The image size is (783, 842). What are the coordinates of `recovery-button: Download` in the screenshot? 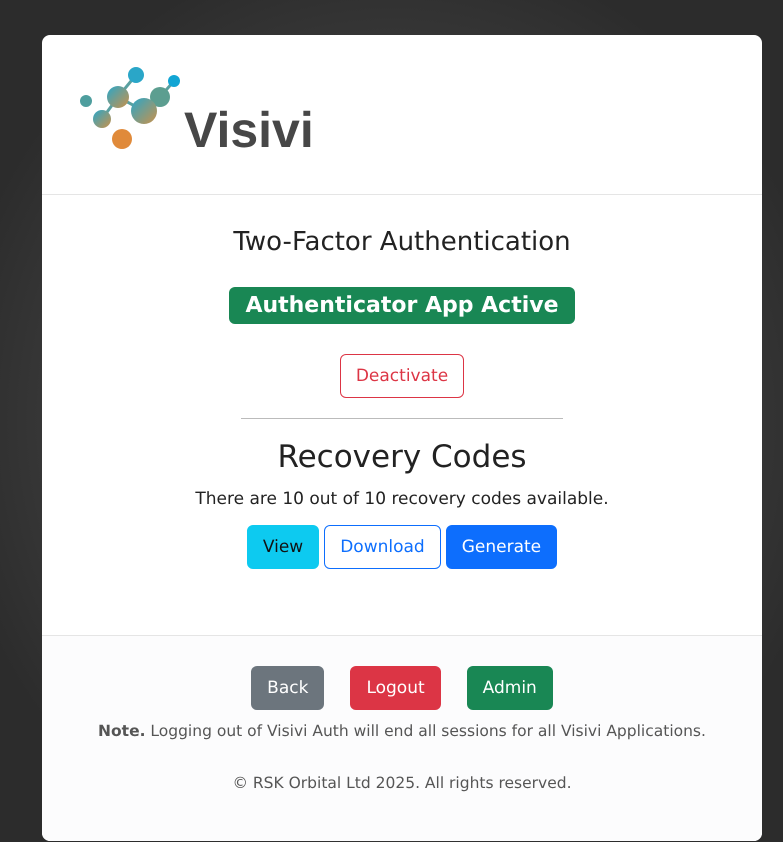 It's located at (382, 547).